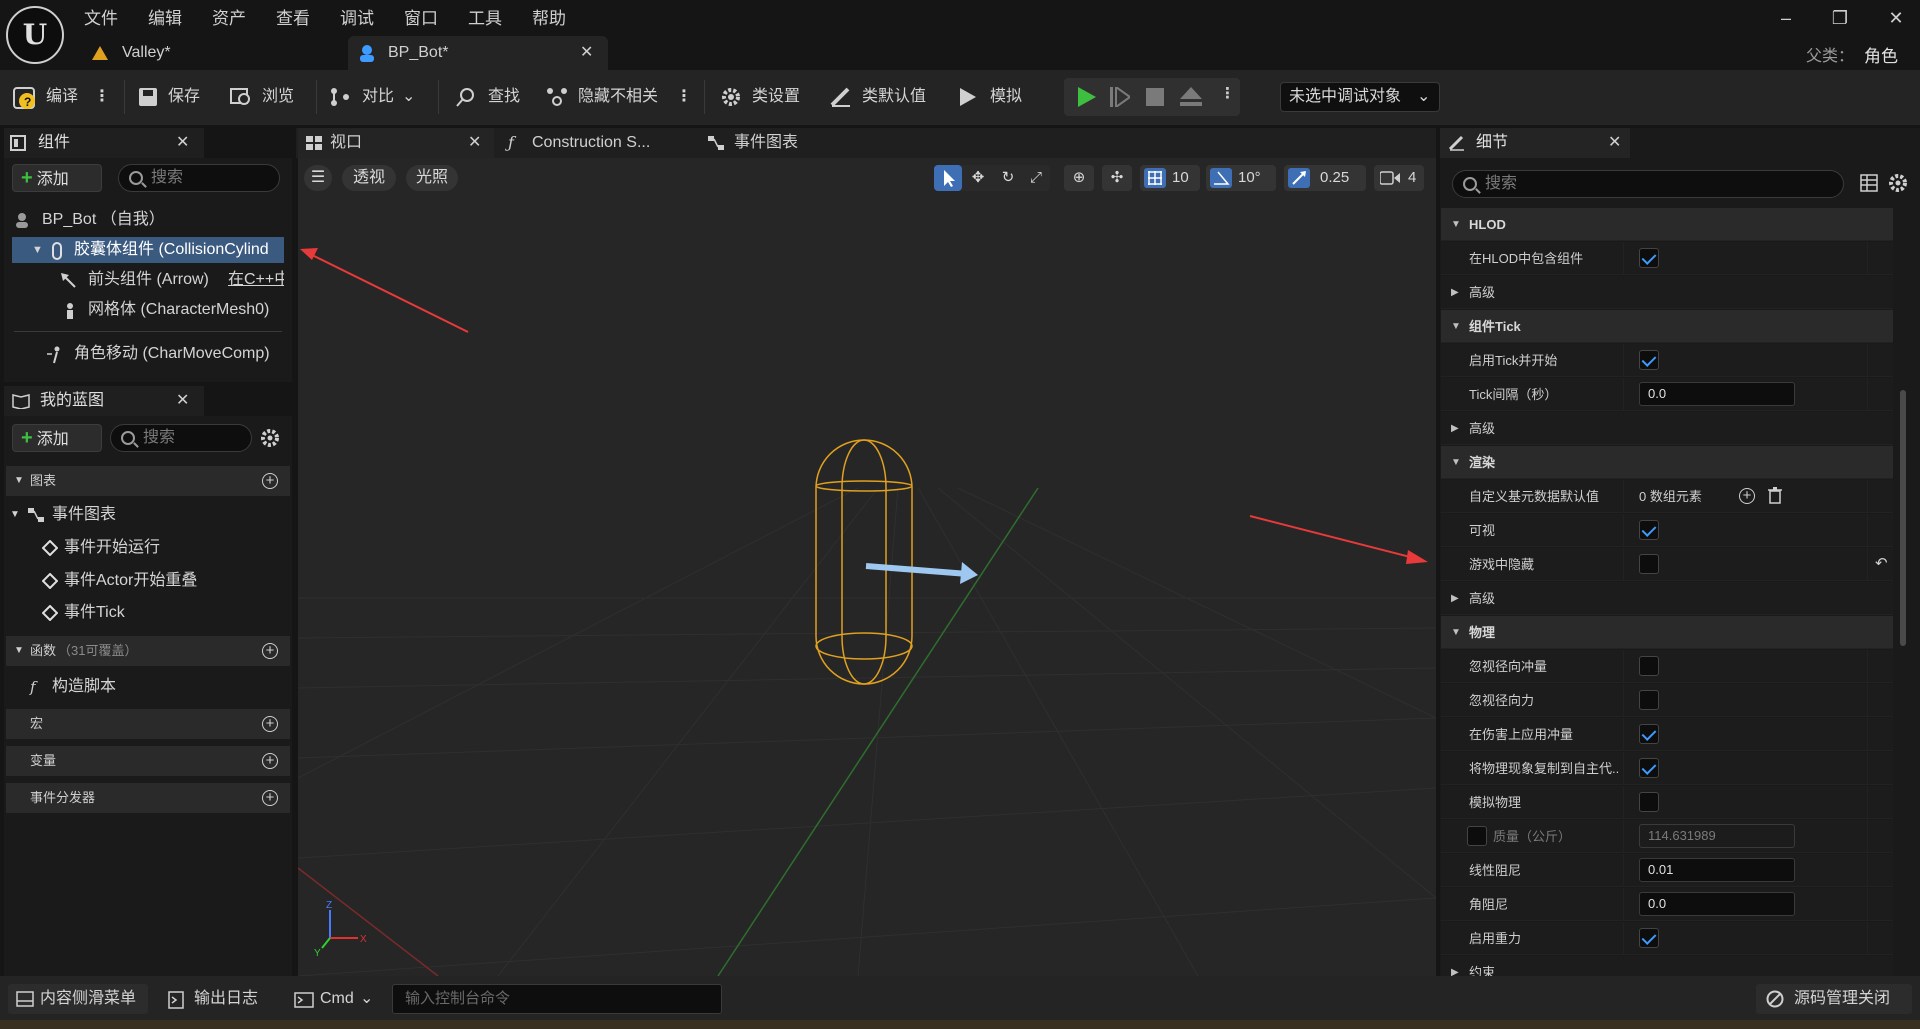 The width and height of the screenshot is (1920, 1029). Describe the element at coordinates (104, 143) in the screenshot. I see `components-tab: 组件 ✕` at that location.